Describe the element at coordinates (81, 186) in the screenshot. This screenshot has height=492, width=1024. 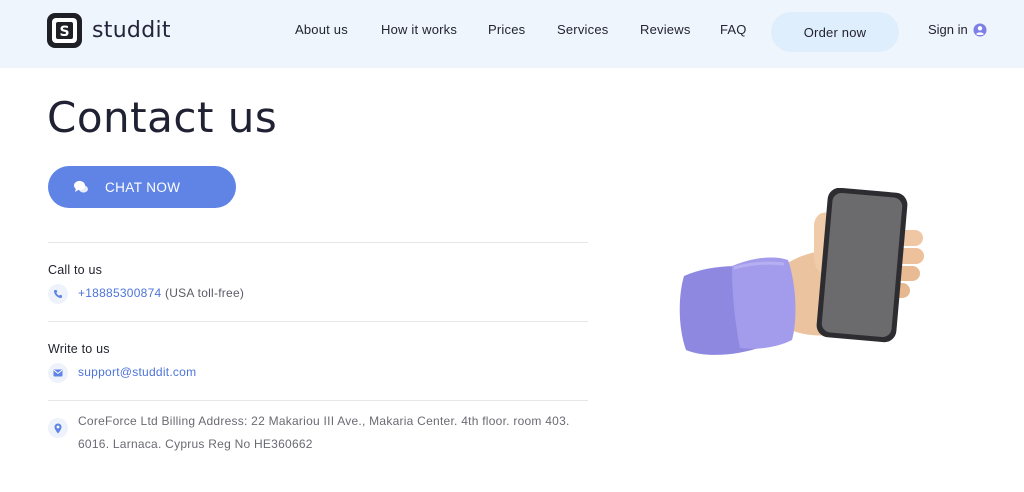
I see `chat-bubbles-icon` at that location.